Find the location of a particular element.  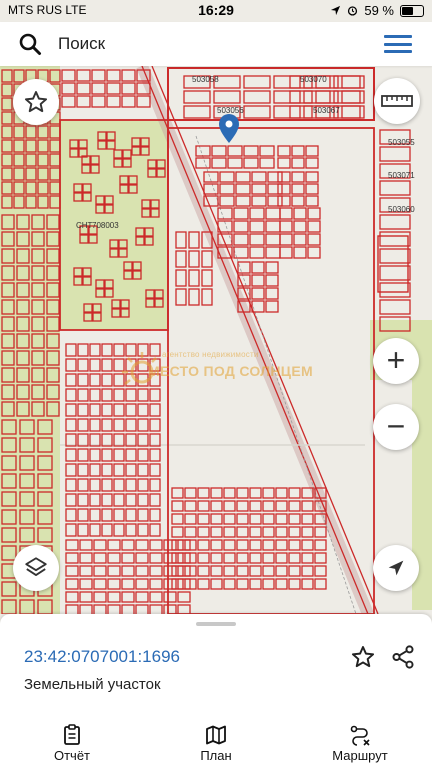

battery-percent: 59 % is located at coordinates (379, 10).